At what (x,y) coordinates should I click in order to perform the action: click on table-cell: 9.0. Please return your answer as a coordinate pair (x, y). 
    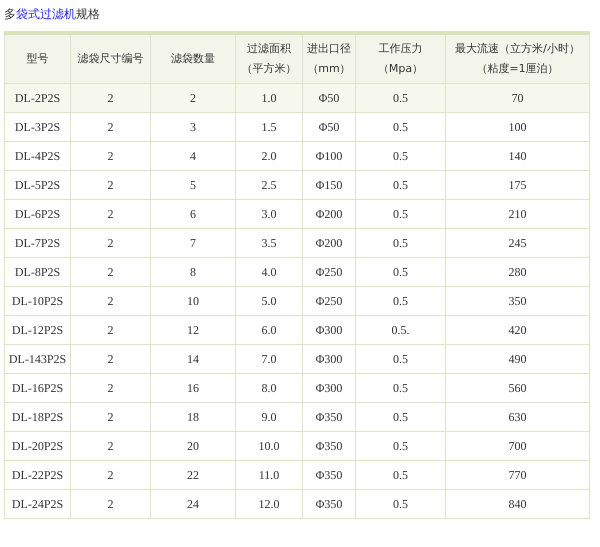
    Looking at the image, I should click on (269, 417).